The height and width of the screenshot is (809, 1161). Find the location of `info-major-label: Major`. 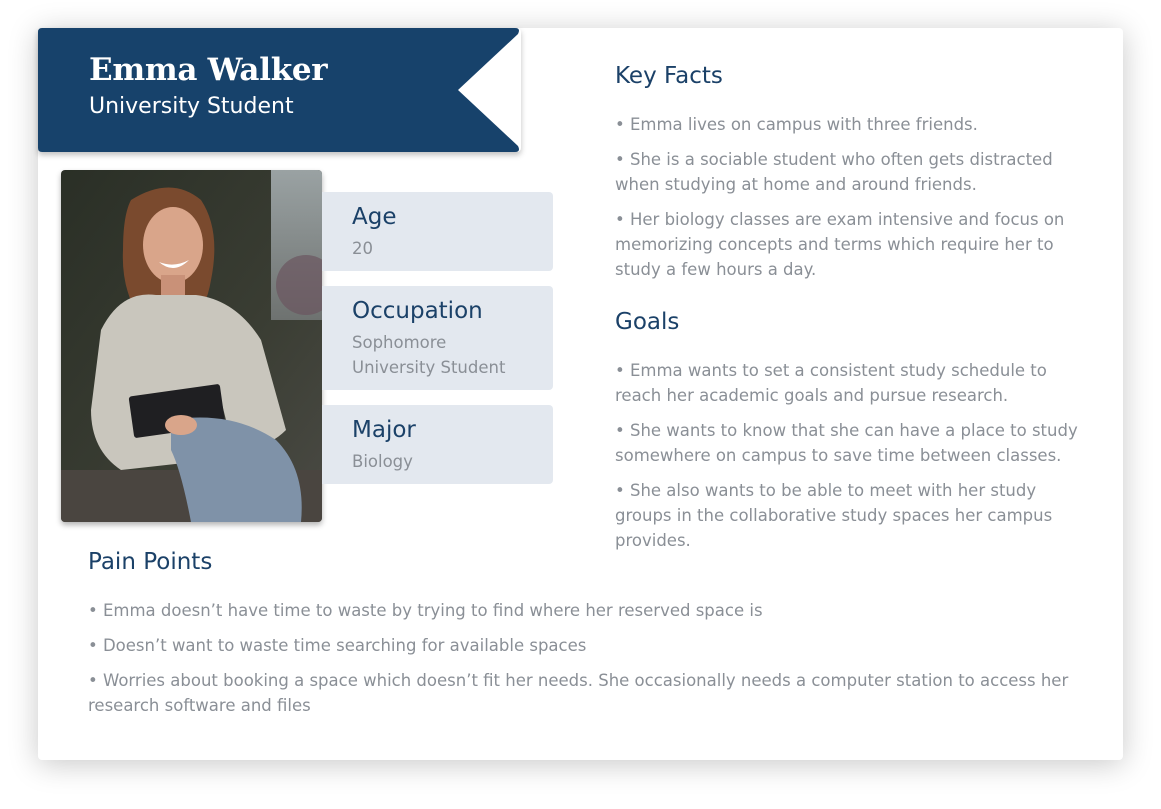

info-major-label: Major is located at coordinates (384, 430).